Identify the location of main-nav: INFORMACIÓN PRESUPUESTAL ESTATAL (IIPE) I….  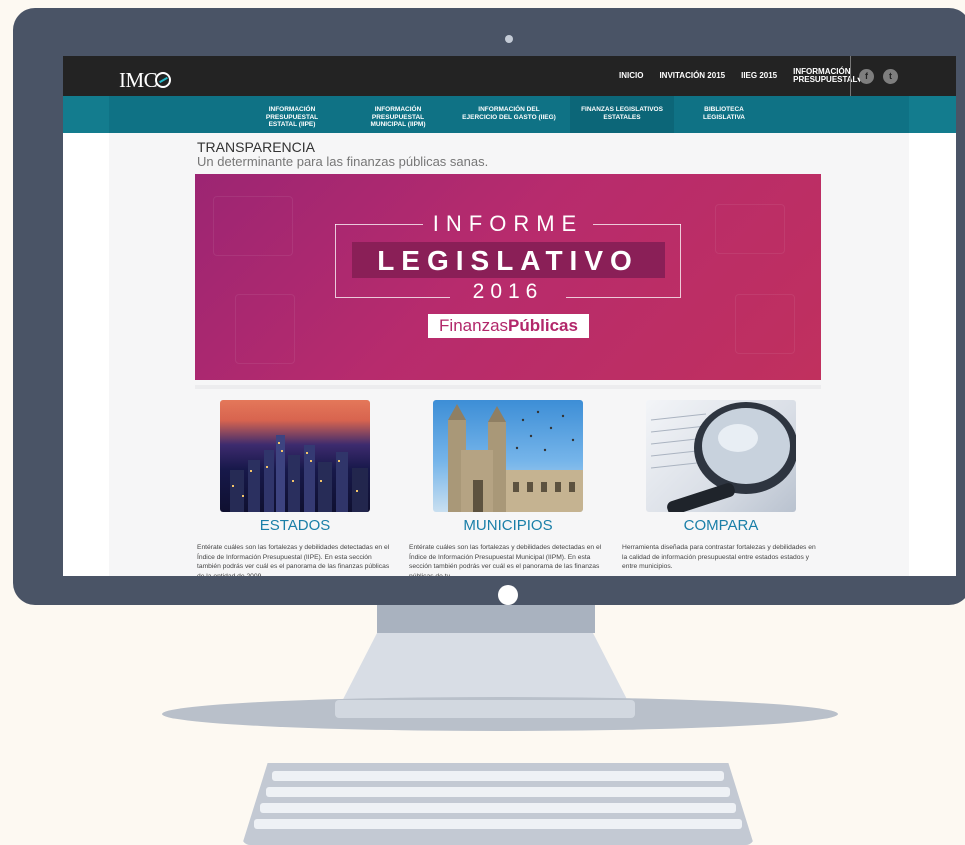
(509, 114).